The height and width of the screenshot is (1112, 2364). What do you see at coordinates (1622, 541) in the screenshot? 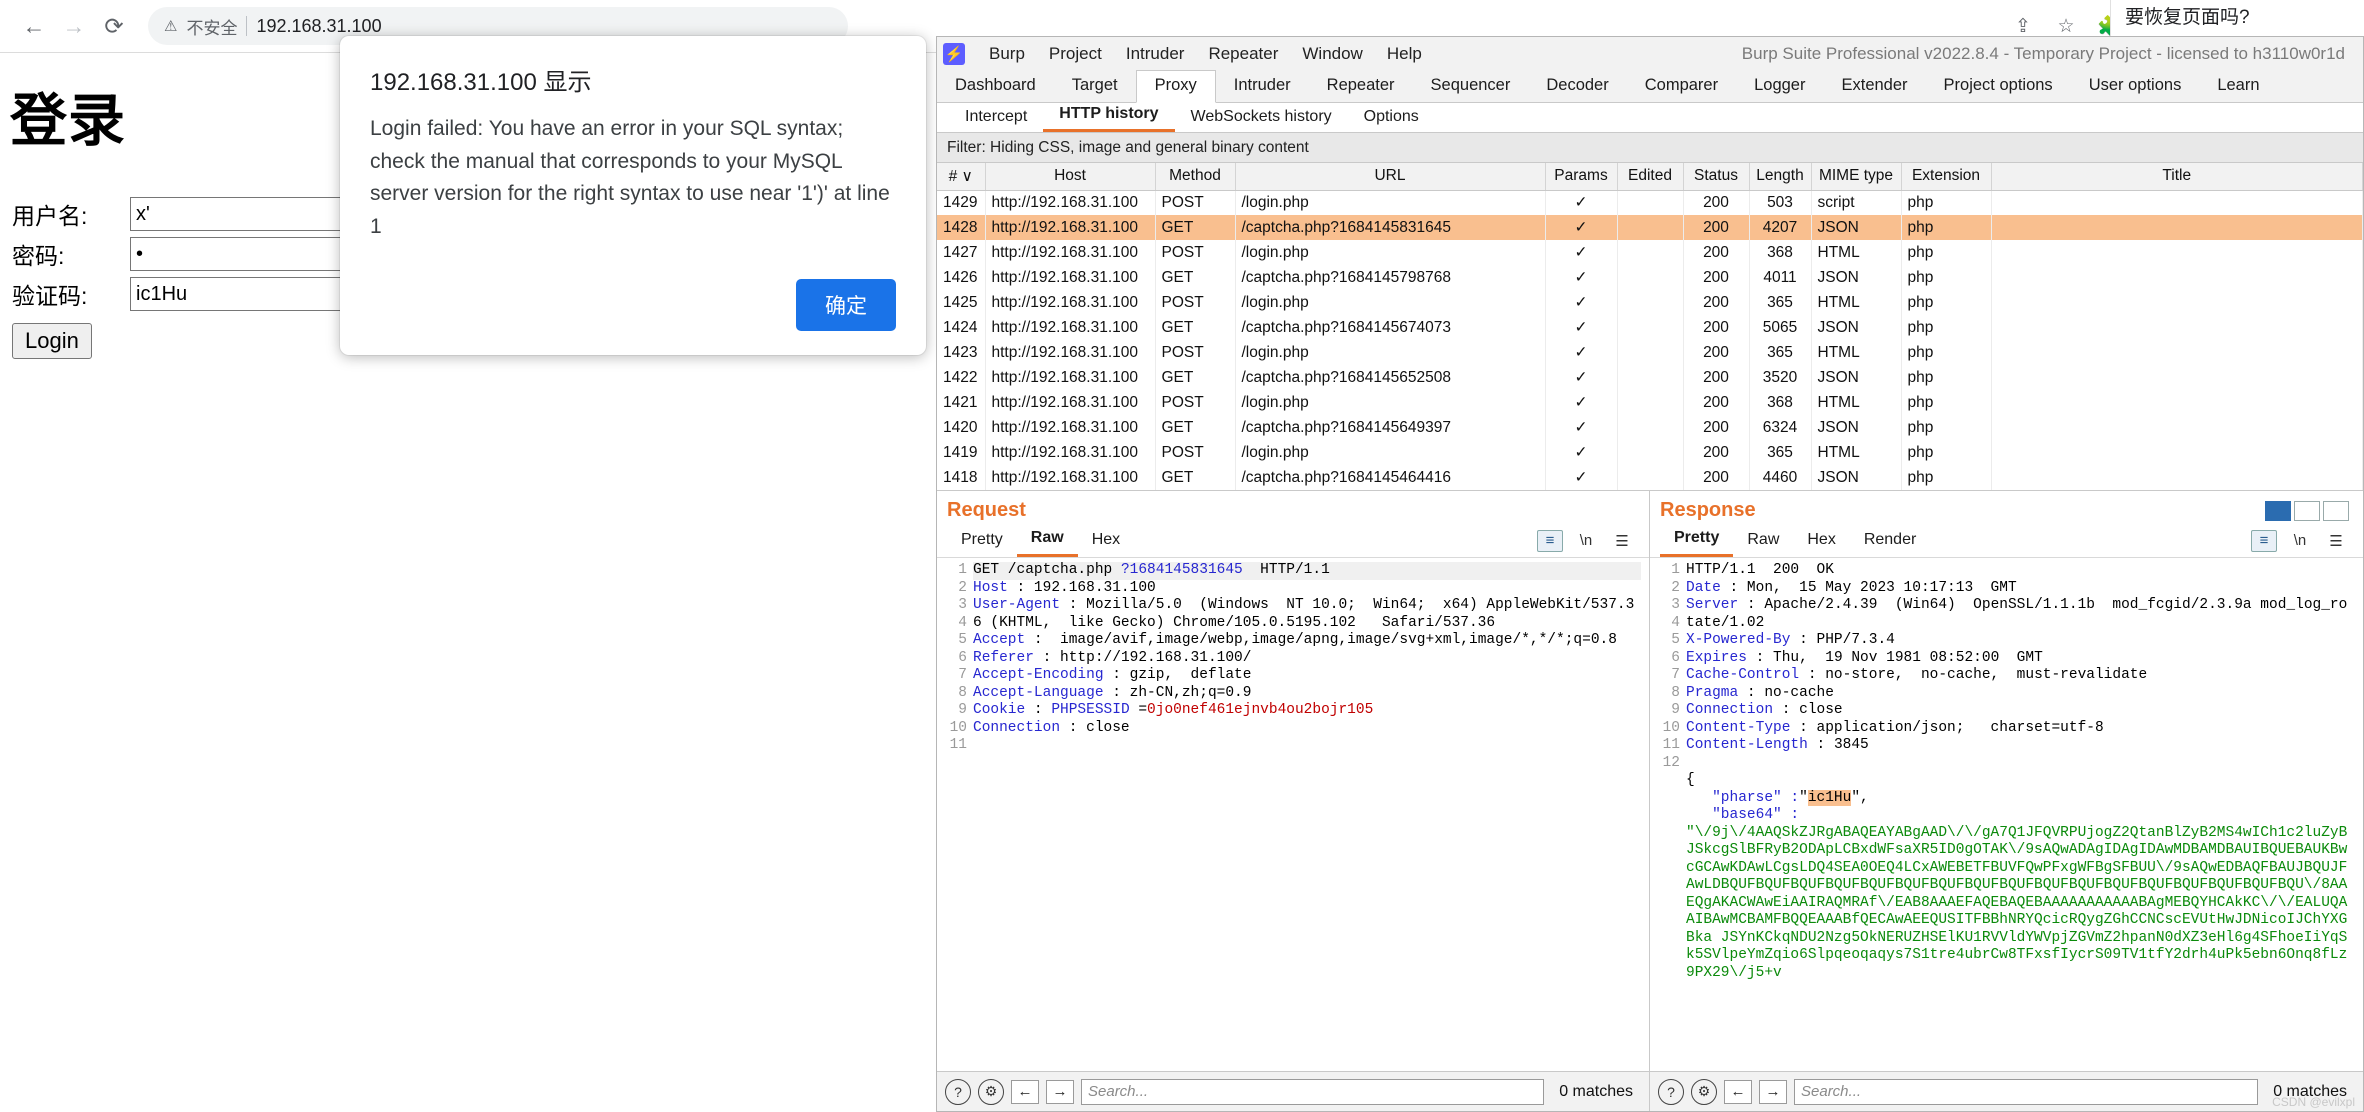
I see `request-menu-icon: ☰` at bounding box center [1622, 541].